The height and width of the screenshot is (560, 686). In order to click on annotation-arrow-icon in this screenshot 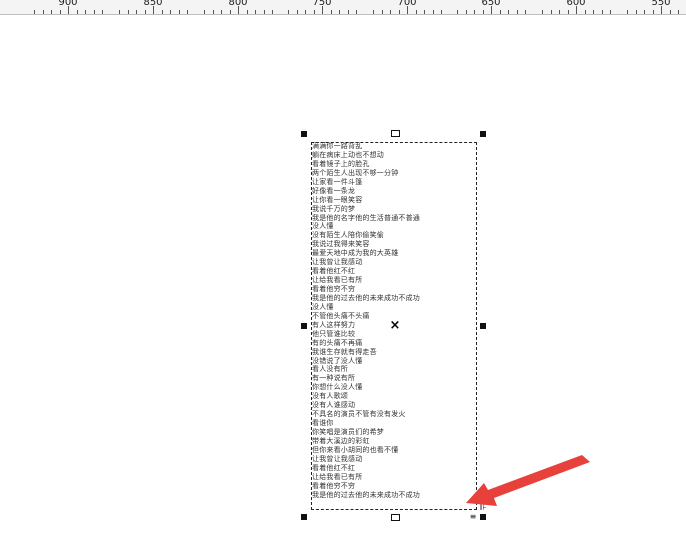, I will do `click(528, 480)`.